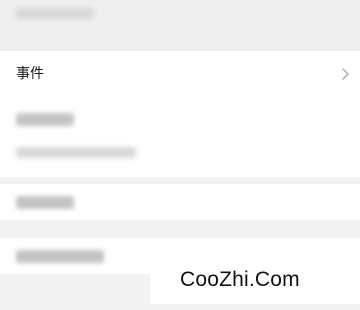 This screenshot has height=310, width=360. Describe the element at coordinates (60, 256) in the screenshot. I see `blurred-row-d-title` at that location.